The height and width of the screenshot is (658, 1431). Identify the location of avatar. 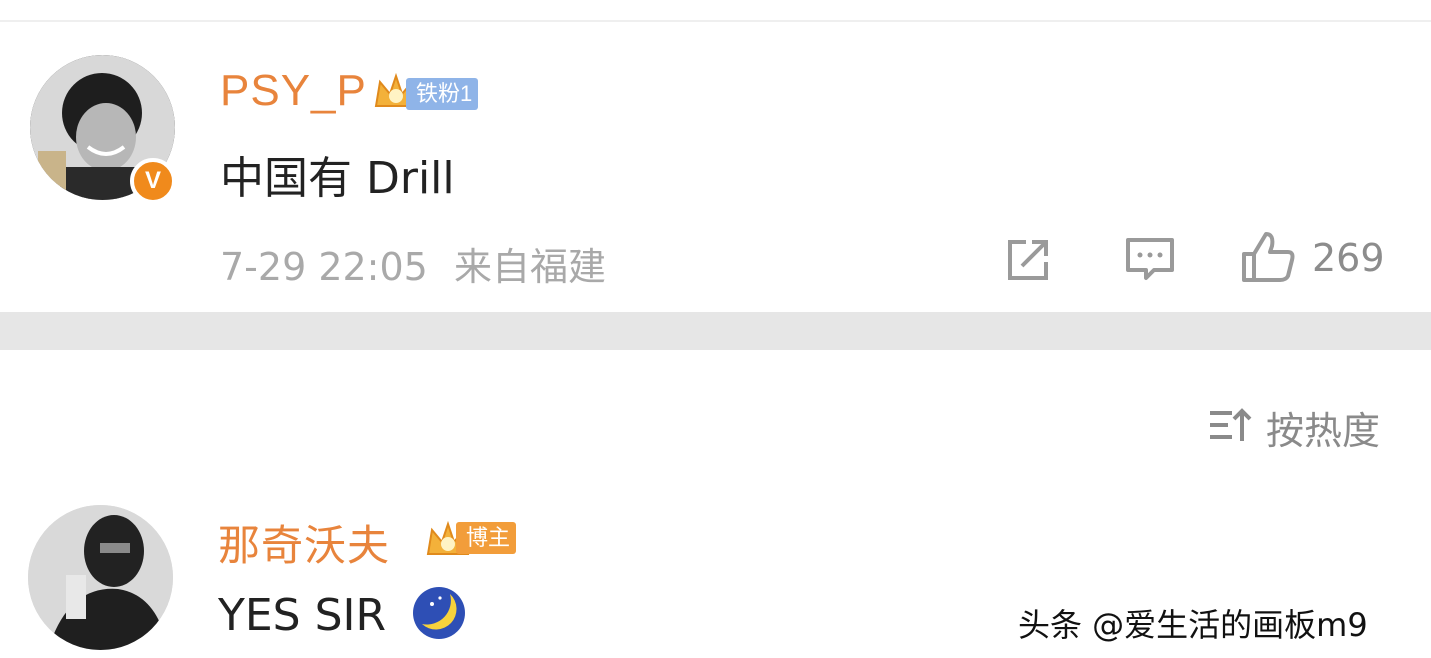
(100, 577).